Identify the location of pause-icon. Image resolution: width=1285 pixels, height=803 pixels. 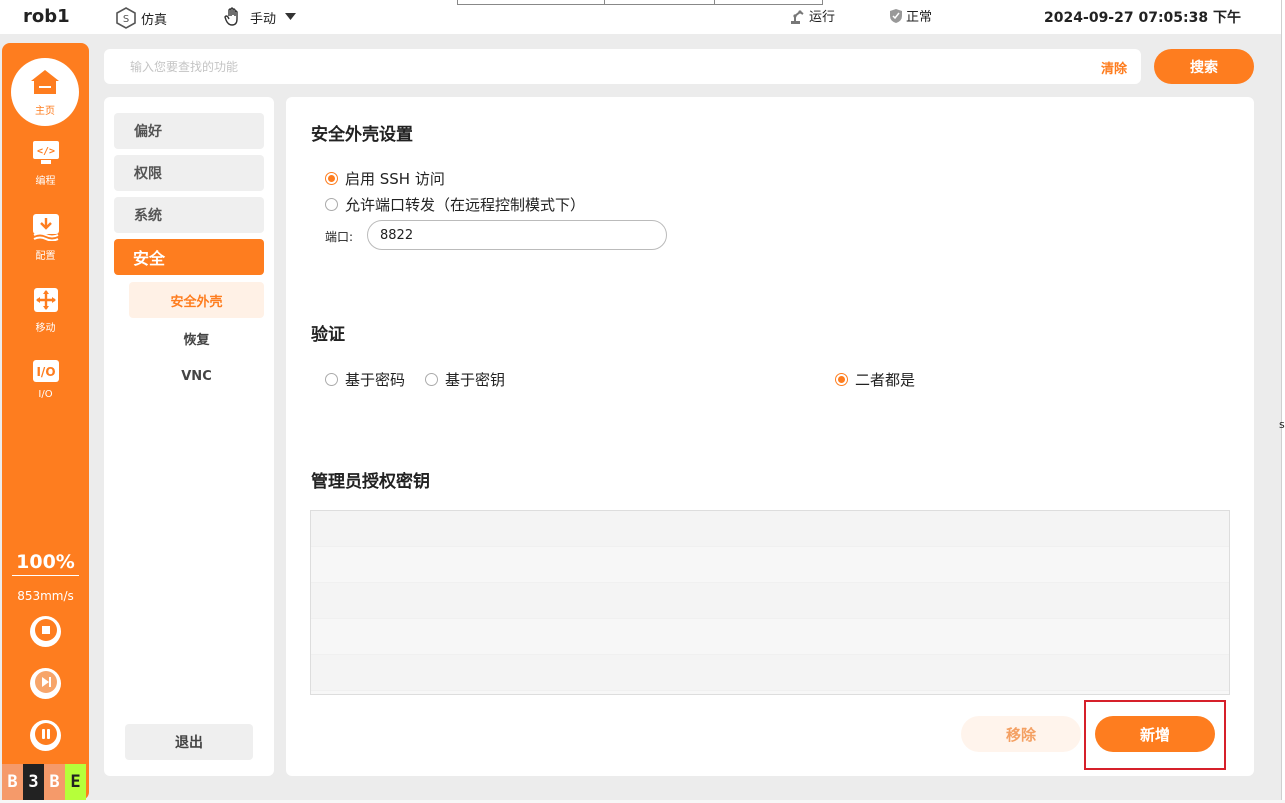
(45, 735).